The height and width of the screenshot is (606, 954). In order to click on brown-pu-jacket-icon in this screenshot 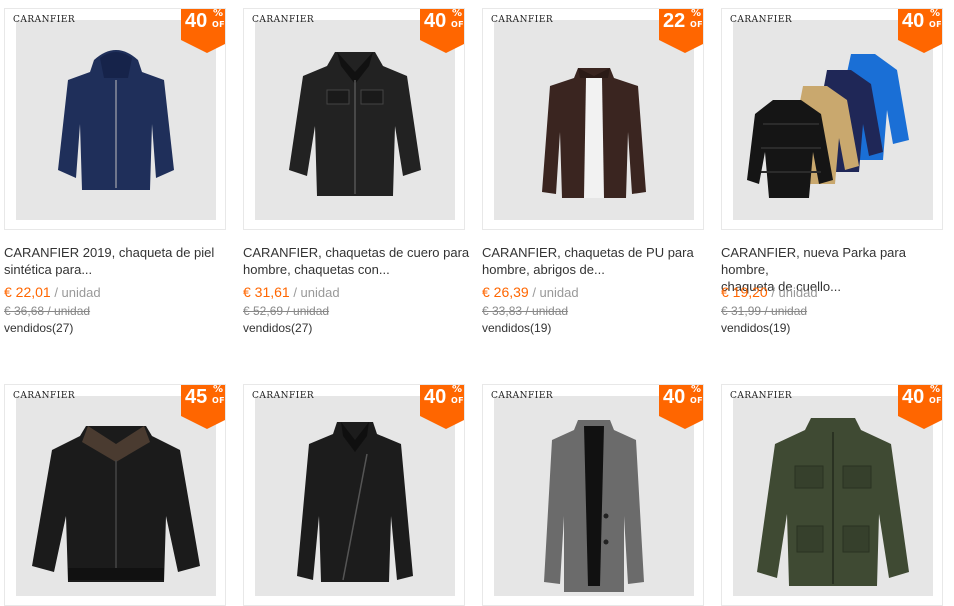, I will do `click(594, 120)`.